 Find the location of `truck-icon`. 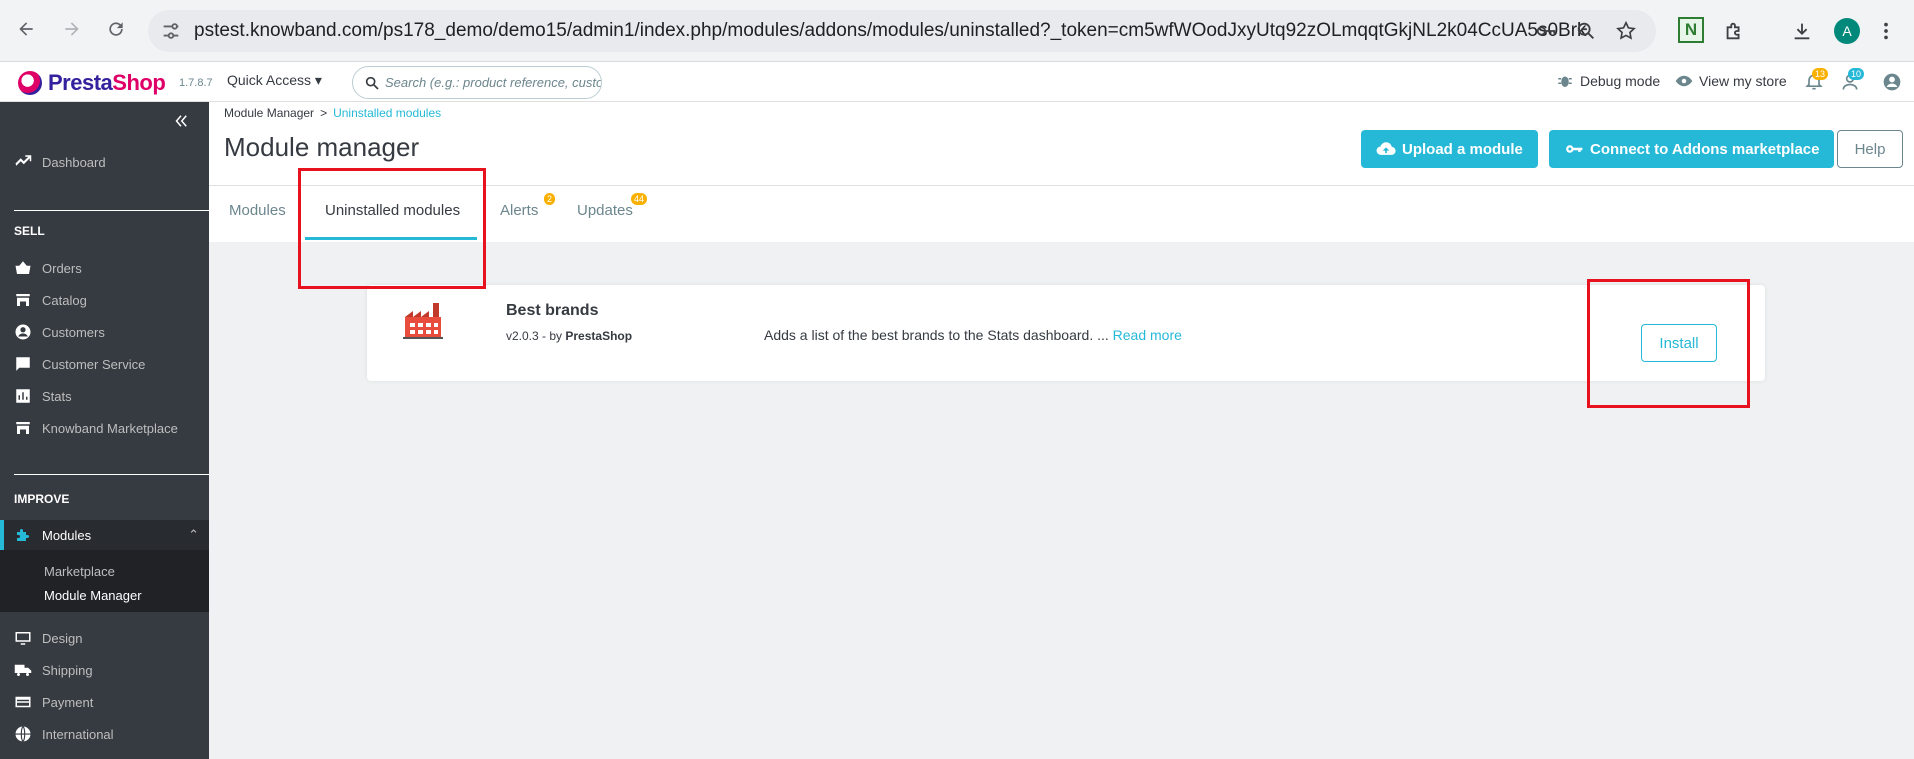

truck-icon is located at coordinates (23, 670).